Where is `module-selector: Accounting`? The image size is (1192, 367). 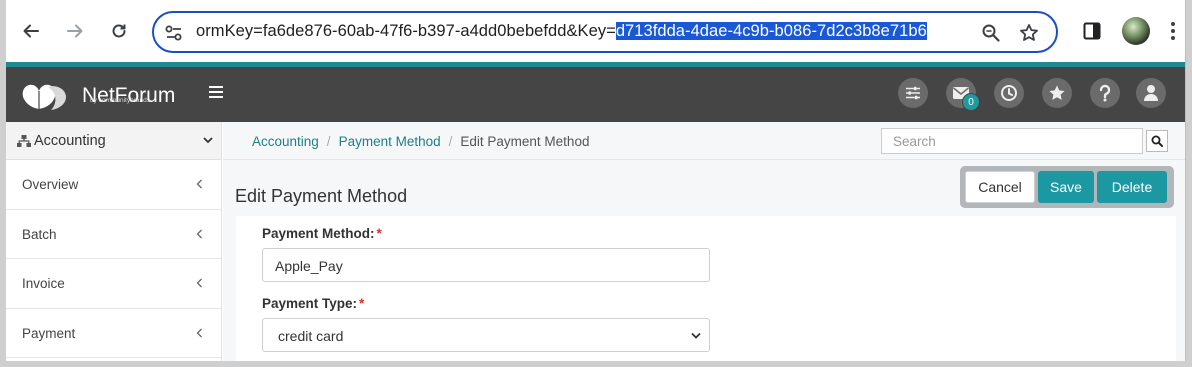 module-selector: Accounting is located at coordinates (113, 141).